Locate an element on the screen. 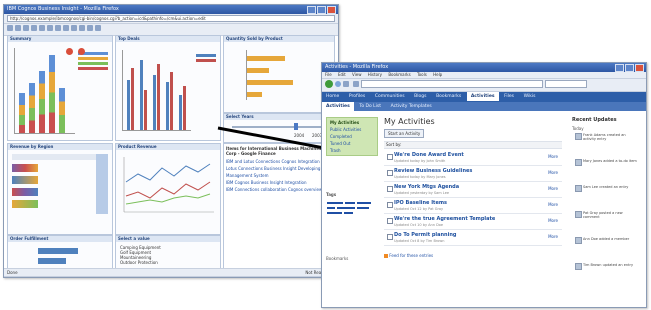 The height and width of the screenshot is (310, 651). activity-title: We're the true Agreement Template is located at coordinates (444, 219).